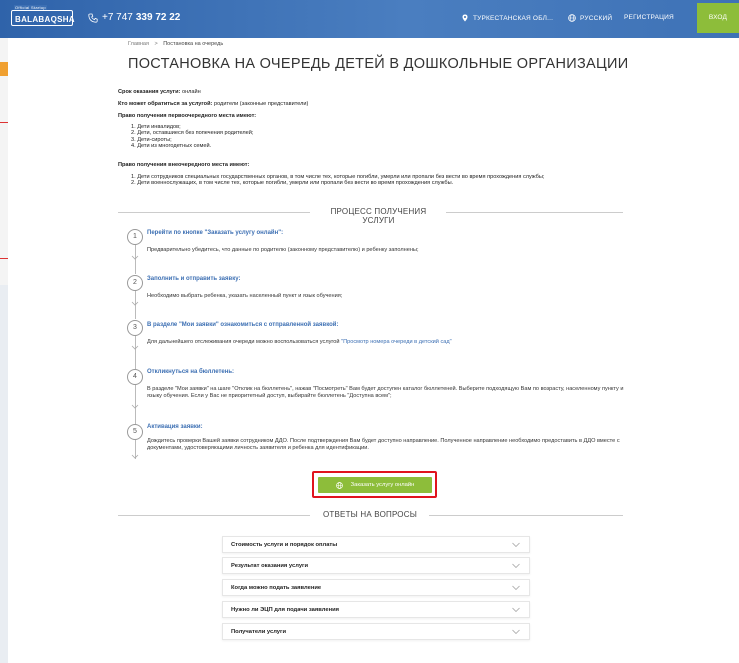  I want to click on faq-question: Стоимость услуги и порядок оплаты, so click(284, 545).